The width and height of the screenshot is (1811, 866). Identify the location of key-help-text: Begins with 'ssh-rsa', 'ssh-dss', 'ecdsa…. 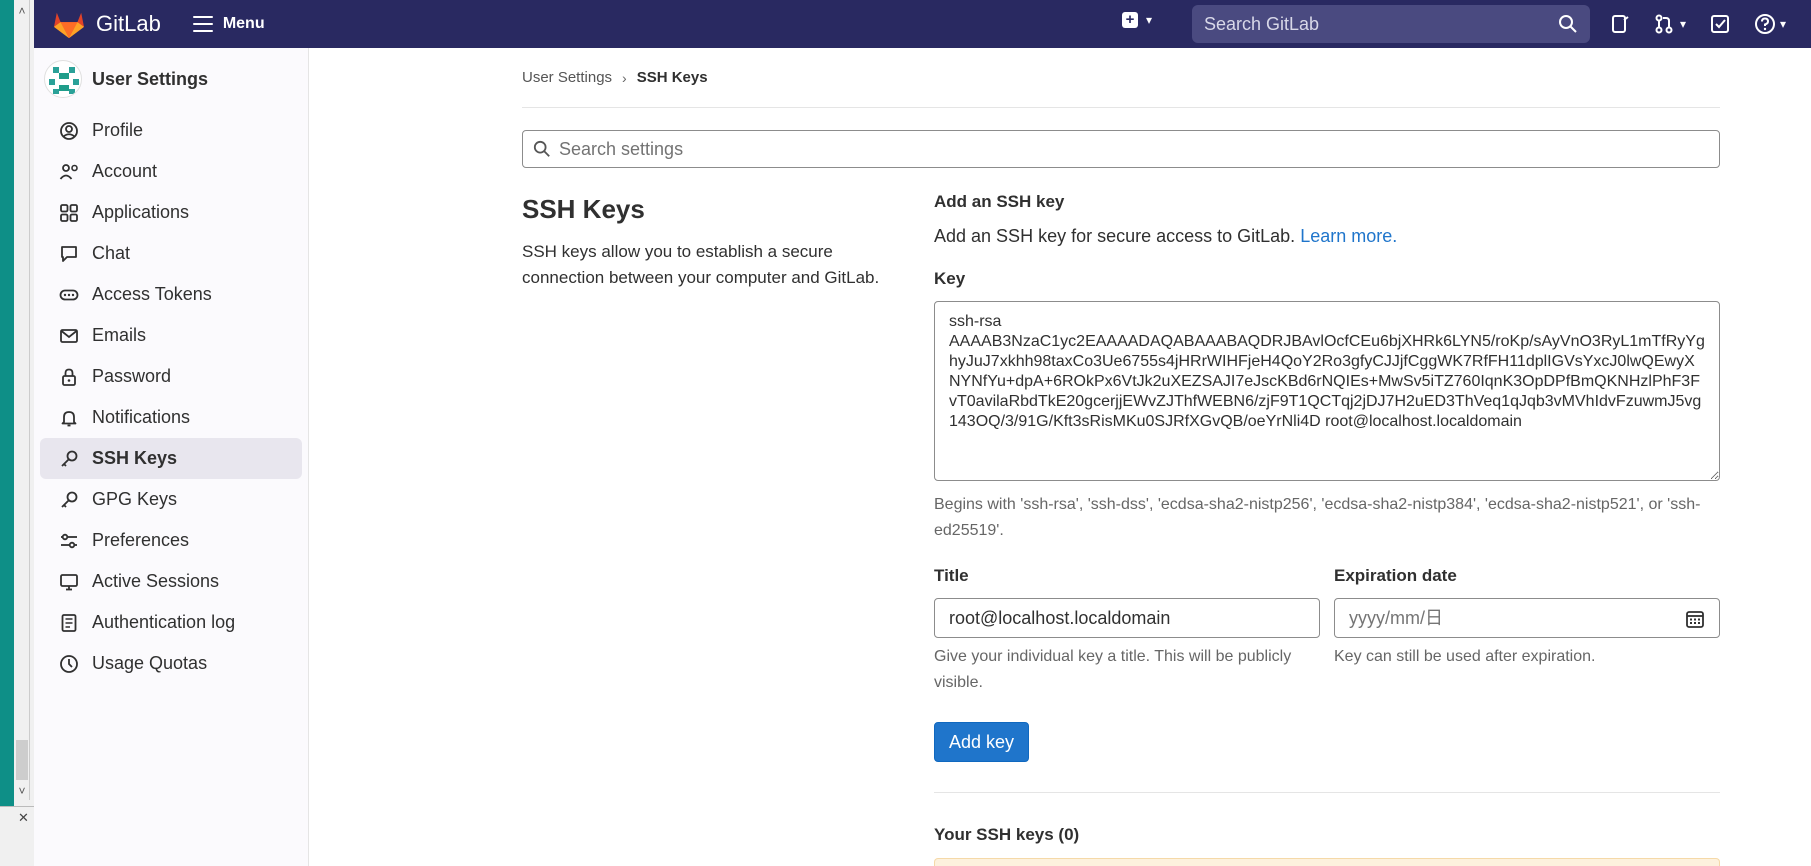
(1317, 517).